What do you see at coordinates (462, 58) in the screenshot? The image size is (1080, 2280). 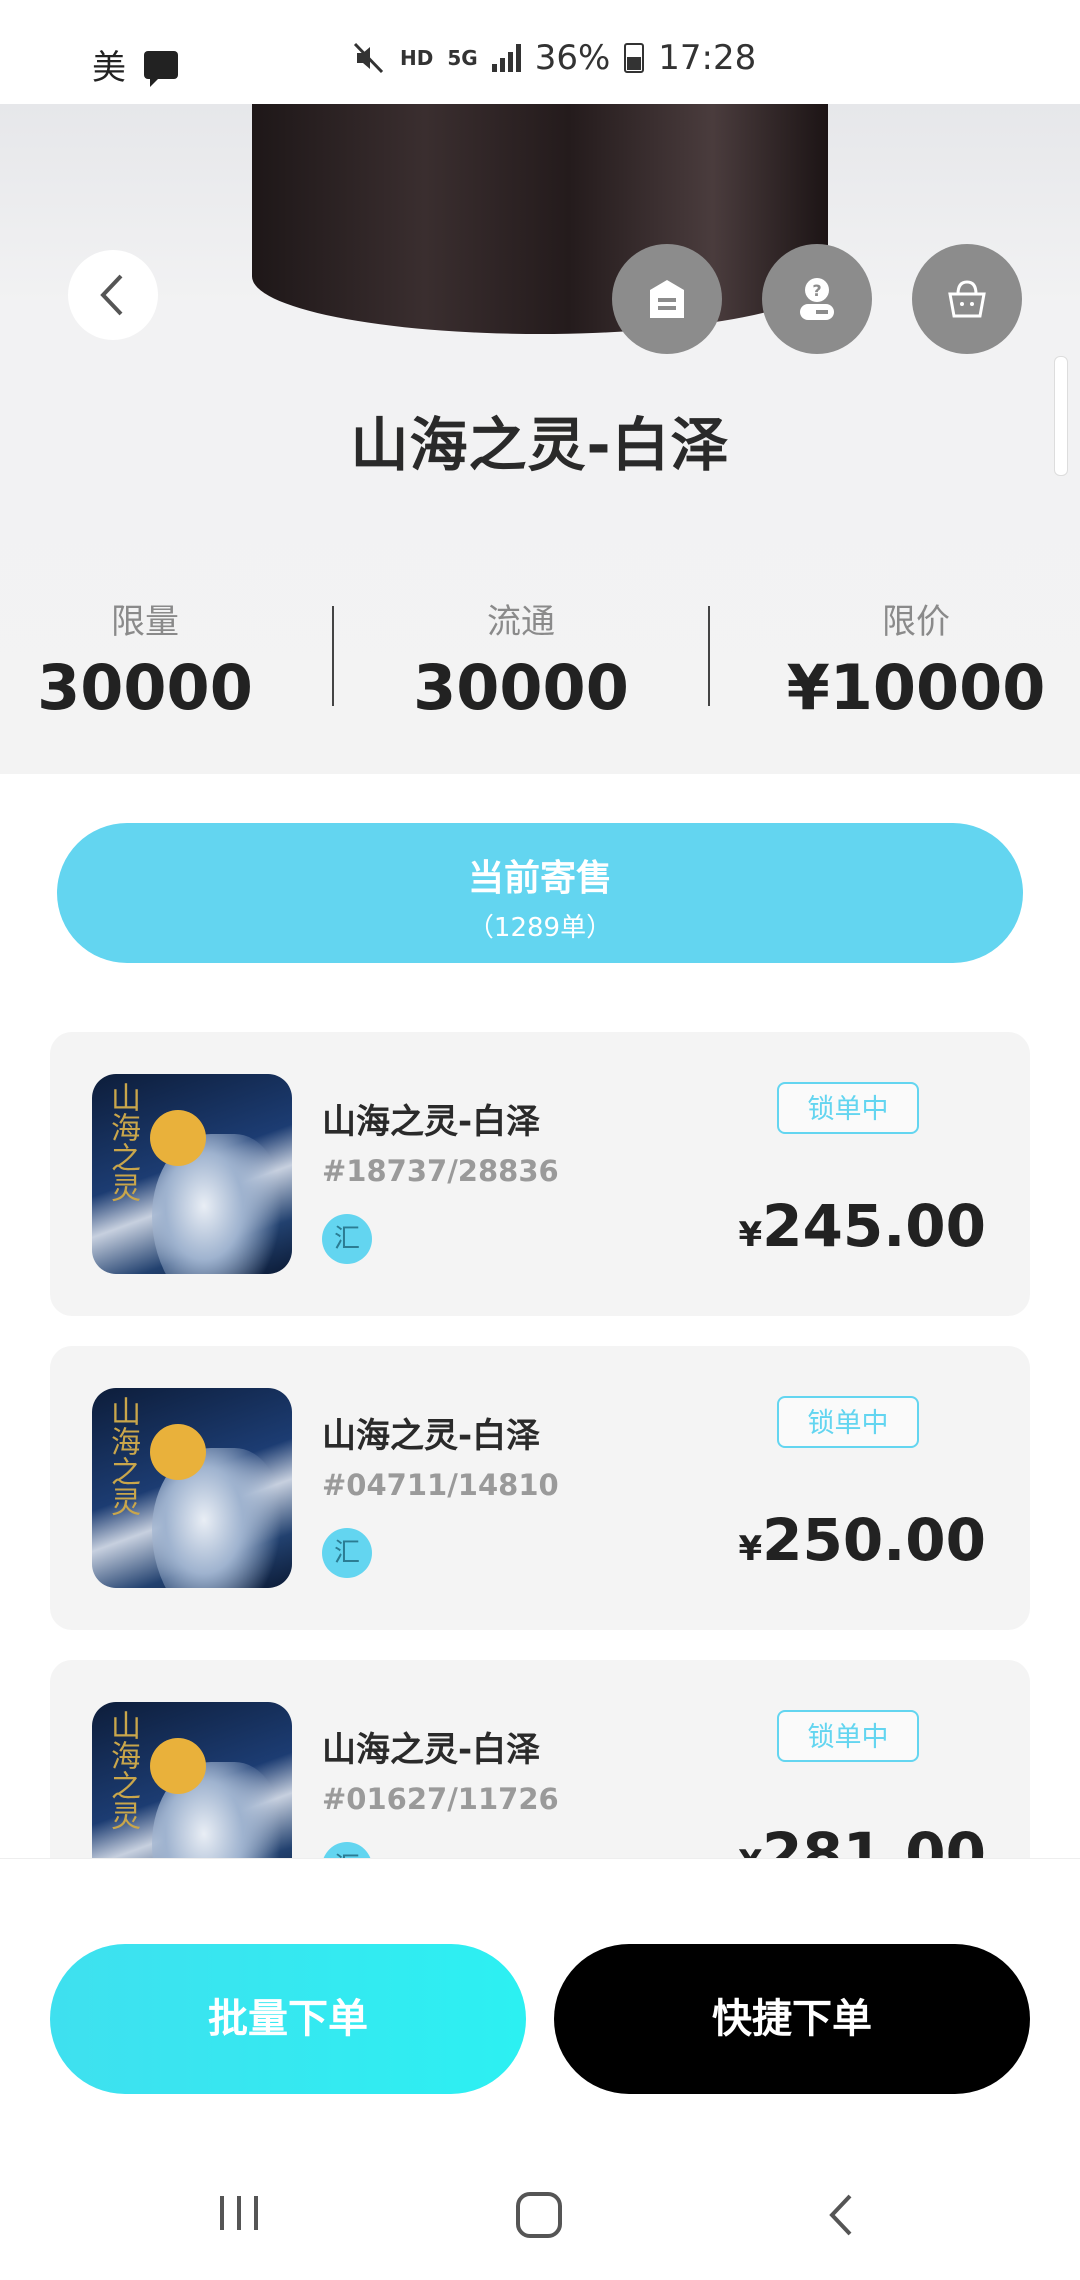 I see `network-indicator: 5G` at bounding box center [462, 58].